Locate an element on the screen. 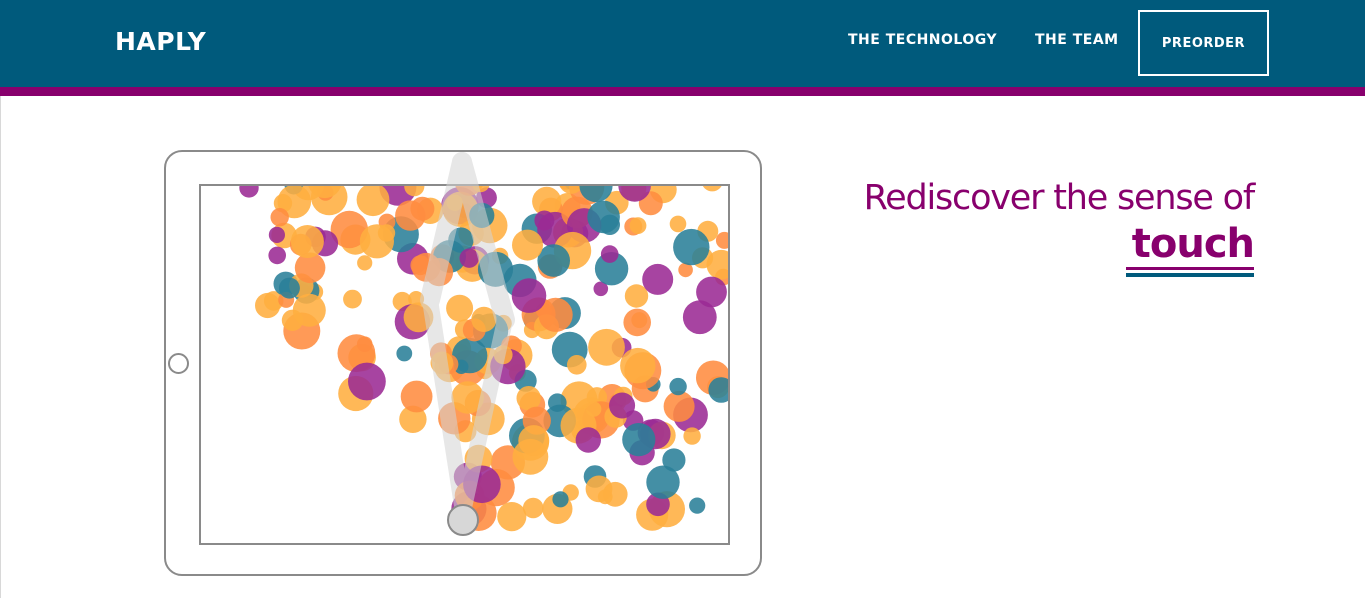 The height and width of the screenshot is (598, 1365). brand-logo: HAPLY is located at coordinates (160, 41).